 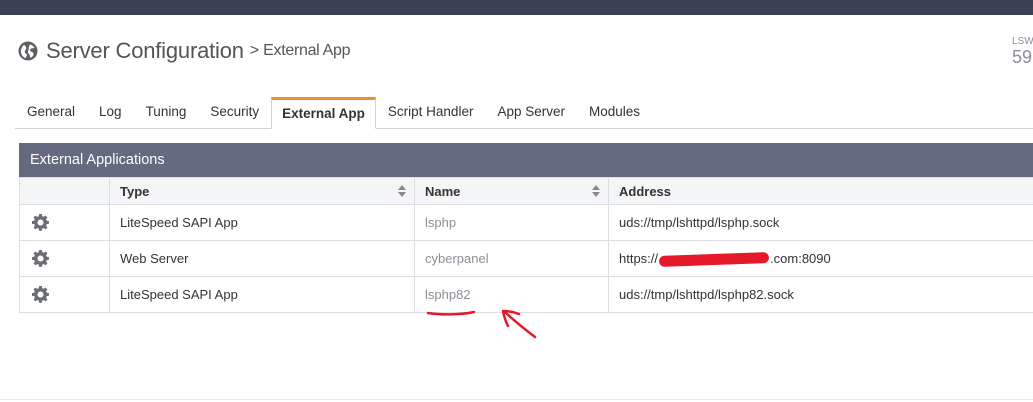 I want to click on tab-log: Log, so click(x=110, y=113).